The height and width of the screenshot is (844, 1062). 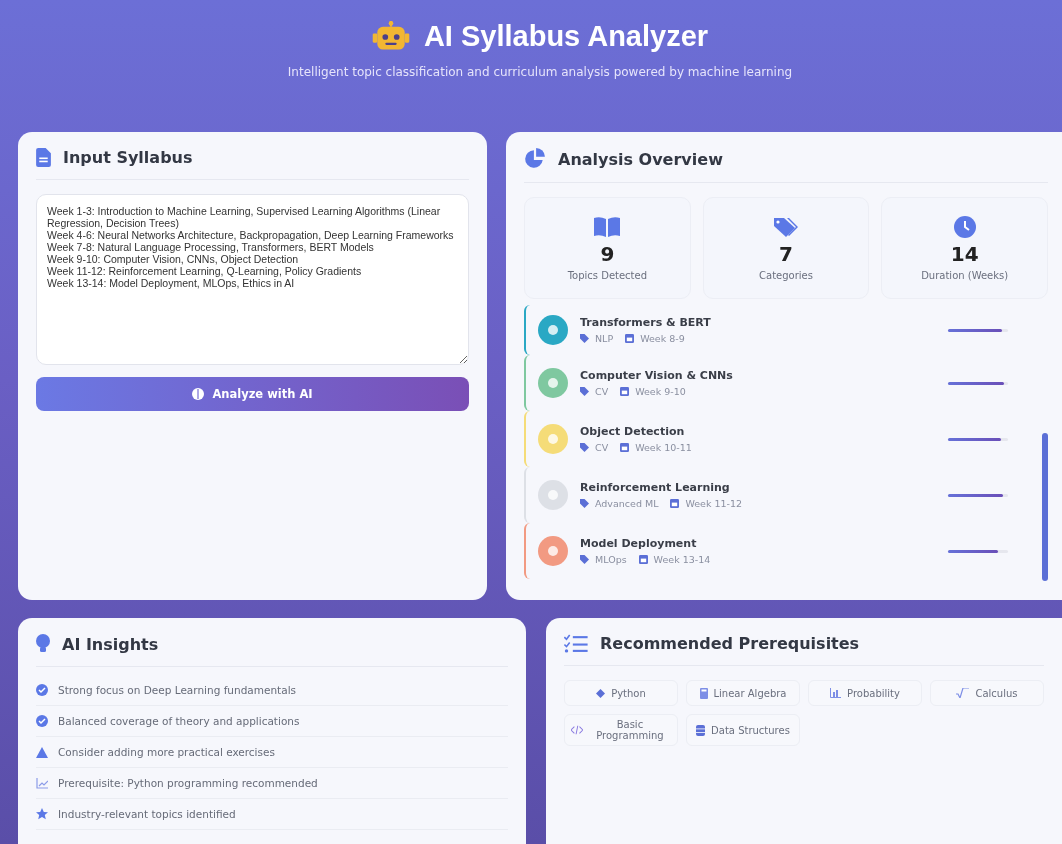 I want to click on insight-text: Industry-relevant topics identified, so click(x=147, y=814).